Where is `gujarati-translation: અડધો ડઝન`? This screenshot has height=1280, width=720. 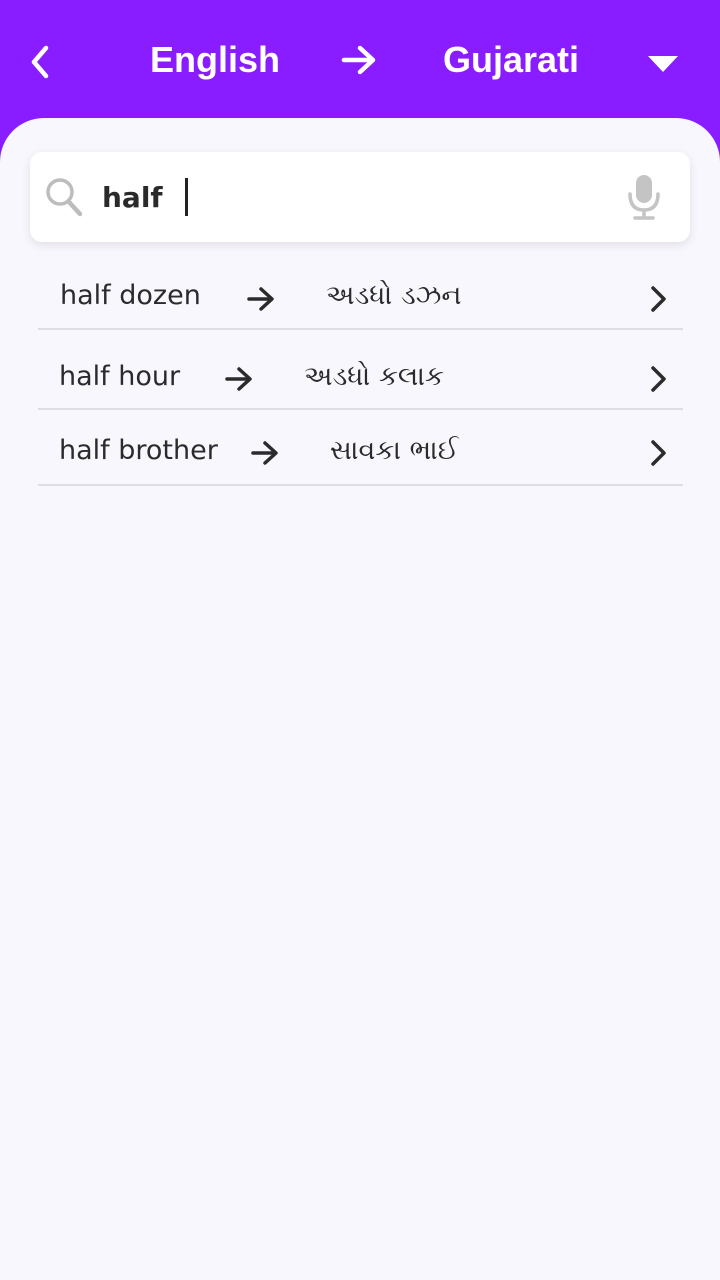 gujarati-translation: અડધો ડઝન is located at coordinates (394, 295).